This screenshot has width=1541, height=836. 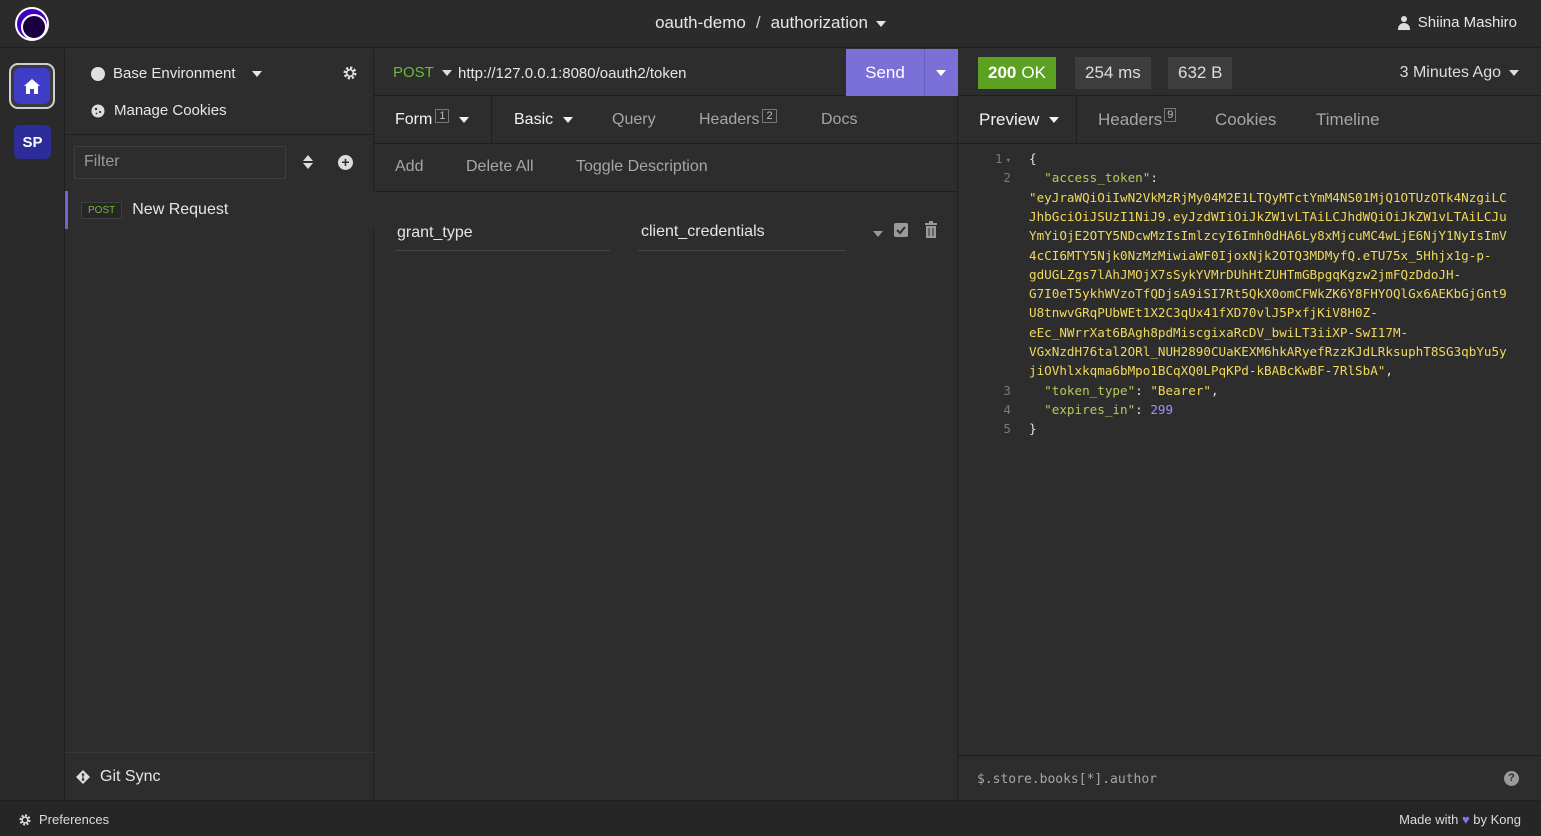 What do you see at coordinates (409, 167) in the screenshot?
I see `add-button: Add` at bounding box center [409, 167].